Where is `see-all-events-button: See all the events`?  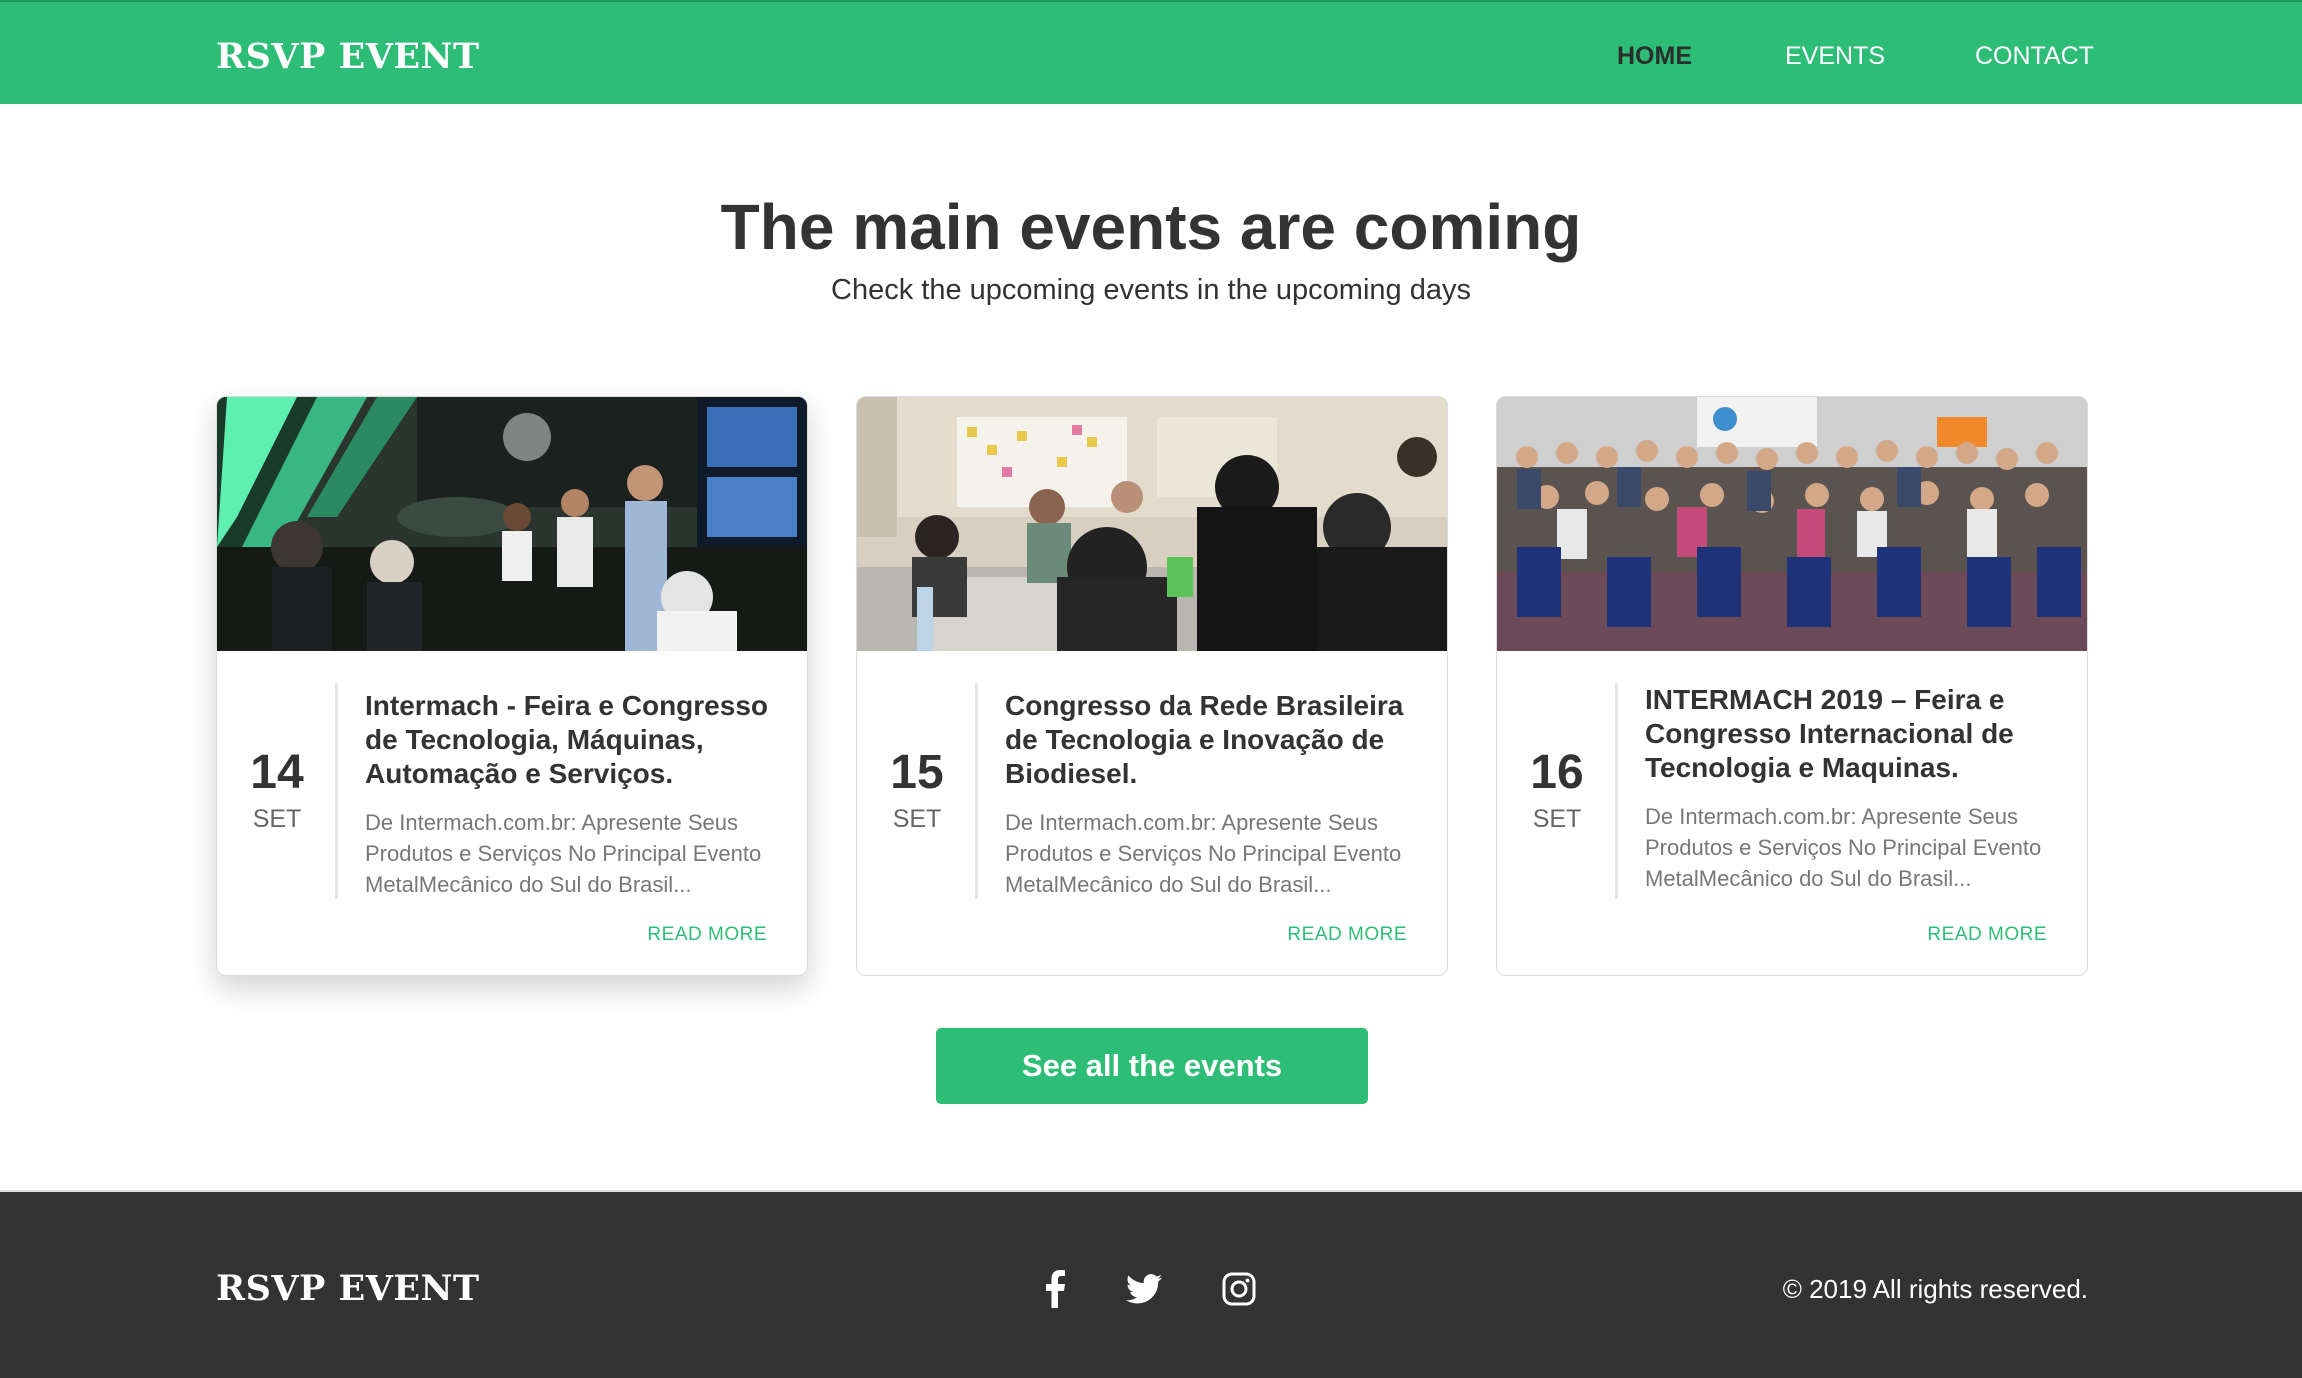
see-all-events-button: See all the events is located at coordinates (1152, 1066).